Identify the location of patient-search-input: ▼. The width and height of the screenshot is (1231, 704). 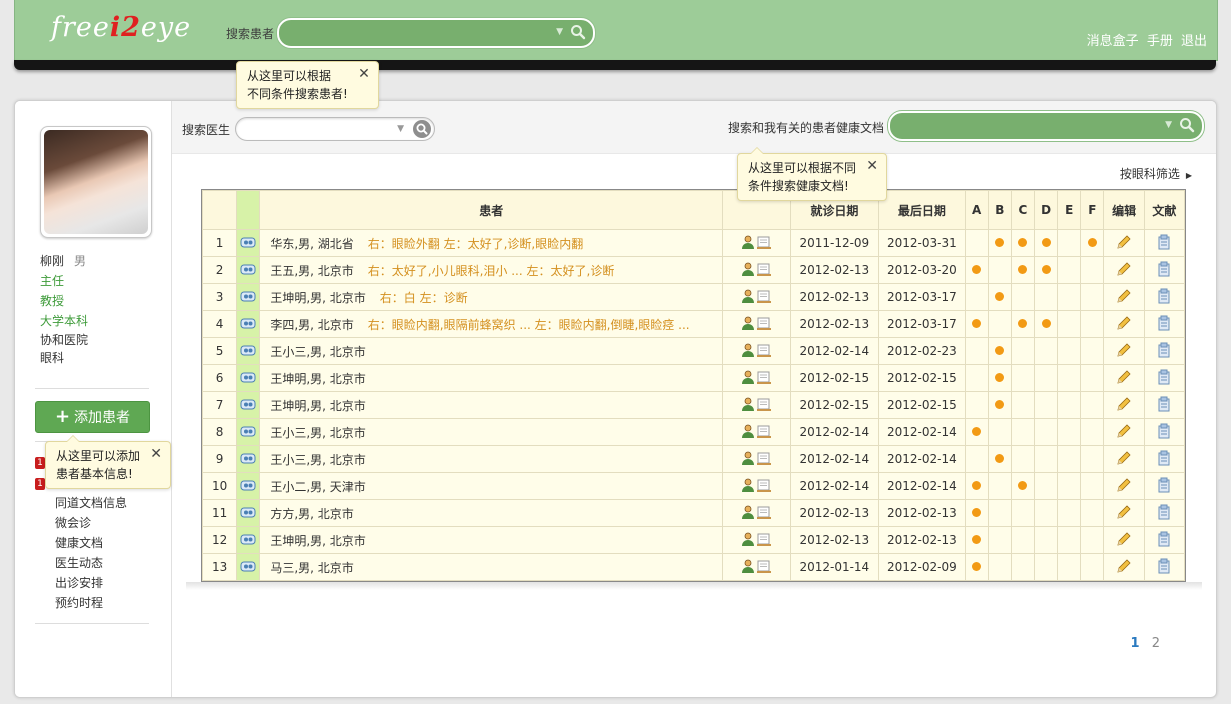
(436, 33).